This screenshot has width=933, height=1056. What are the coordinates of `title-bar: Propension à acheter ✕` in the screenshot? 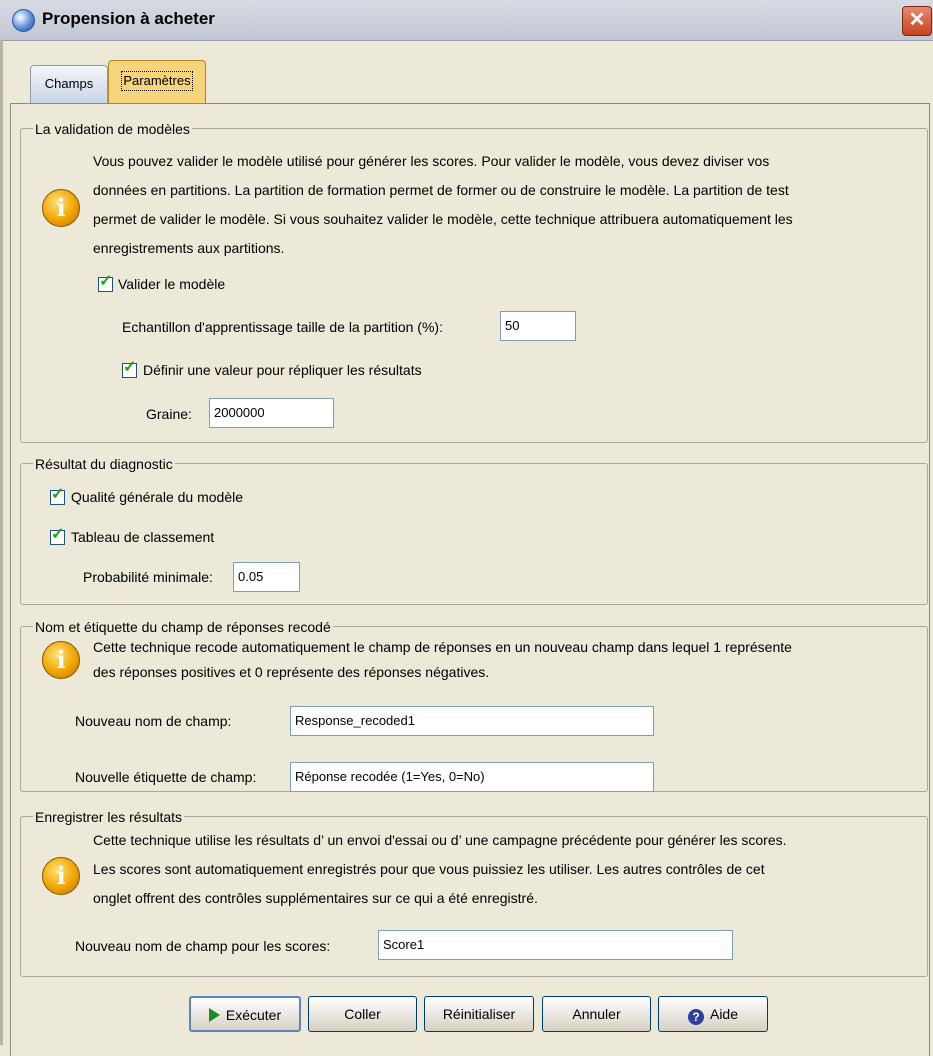 It's located at (466, 20).